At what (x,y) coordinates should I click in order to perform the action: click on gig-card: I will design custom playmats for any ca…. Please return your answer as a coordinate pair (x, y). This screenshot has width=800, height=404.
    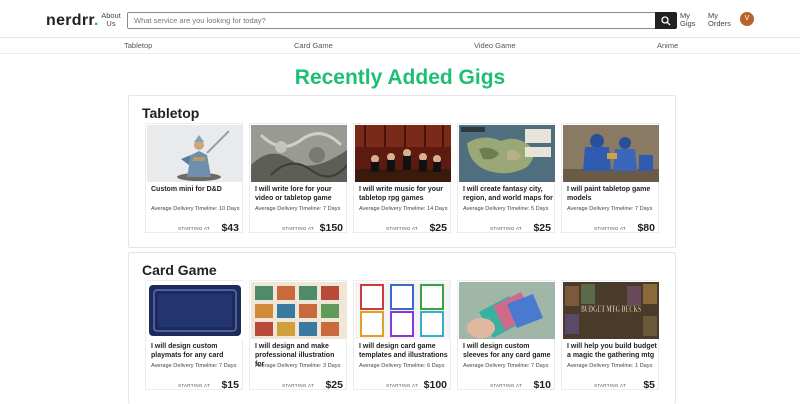
    Looking at the image, I should click on (194, 335).